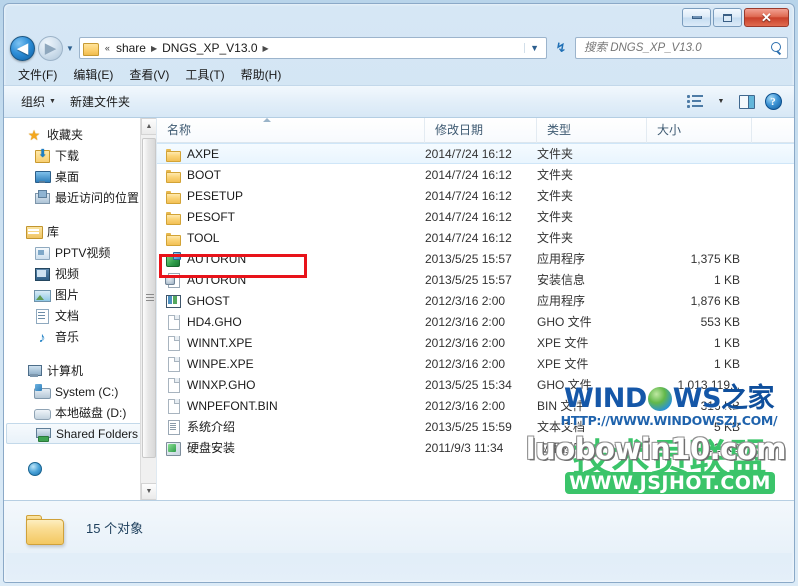 The height and width of the screenshot is (586, 798). I want to click on file-name-cell: AUTORUN, so click(291, 280).